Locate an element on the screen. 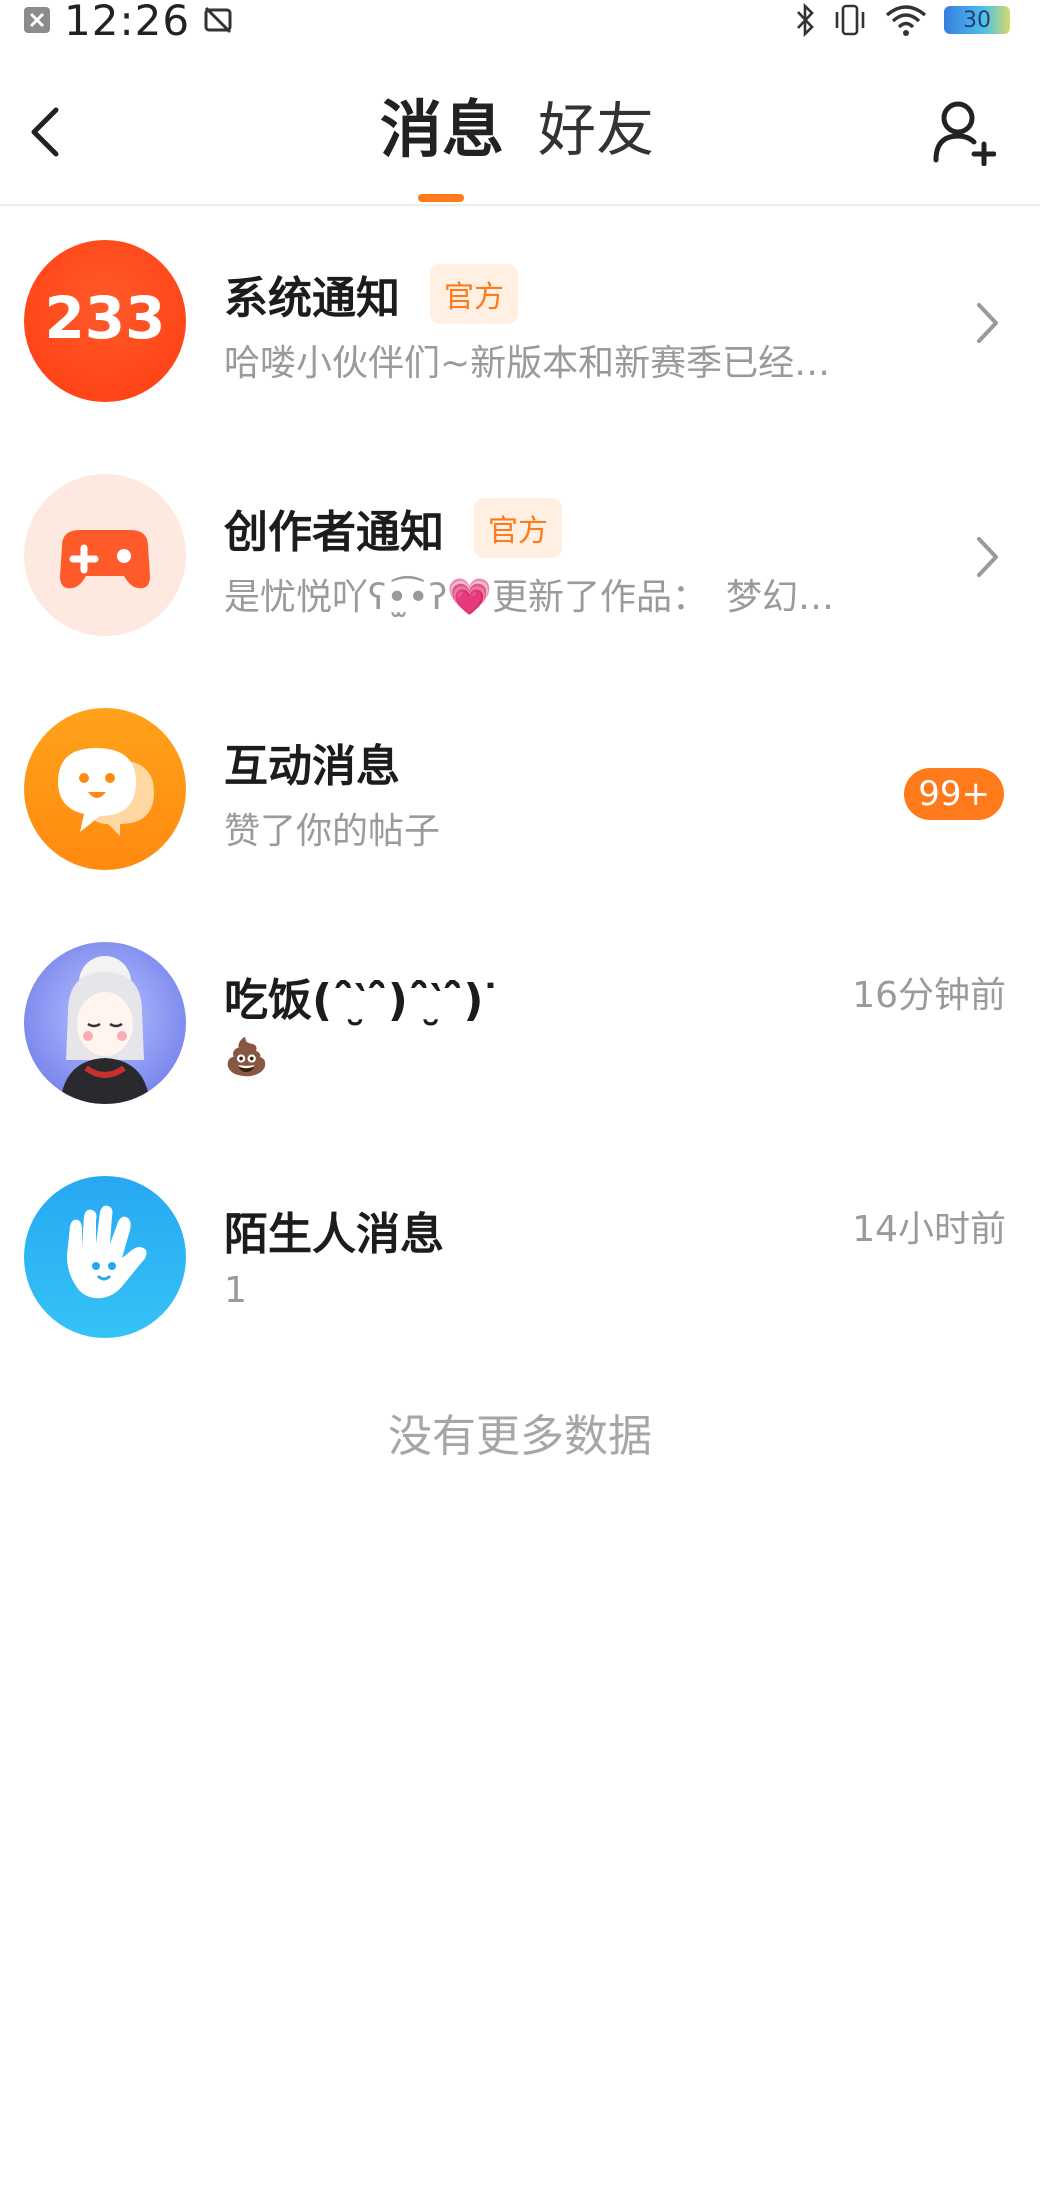 The width and height of the screenshot is (1040, 2200). add-friend-icon is located at coordinates (964, 132).